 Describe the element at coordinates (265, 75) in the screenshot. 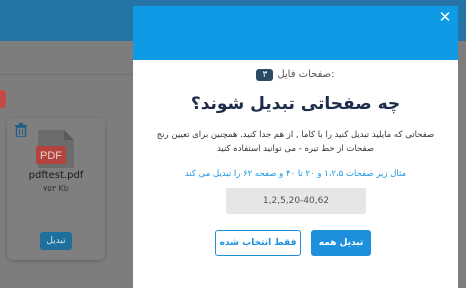

I see `pages-count-badge: ۳` at that location.